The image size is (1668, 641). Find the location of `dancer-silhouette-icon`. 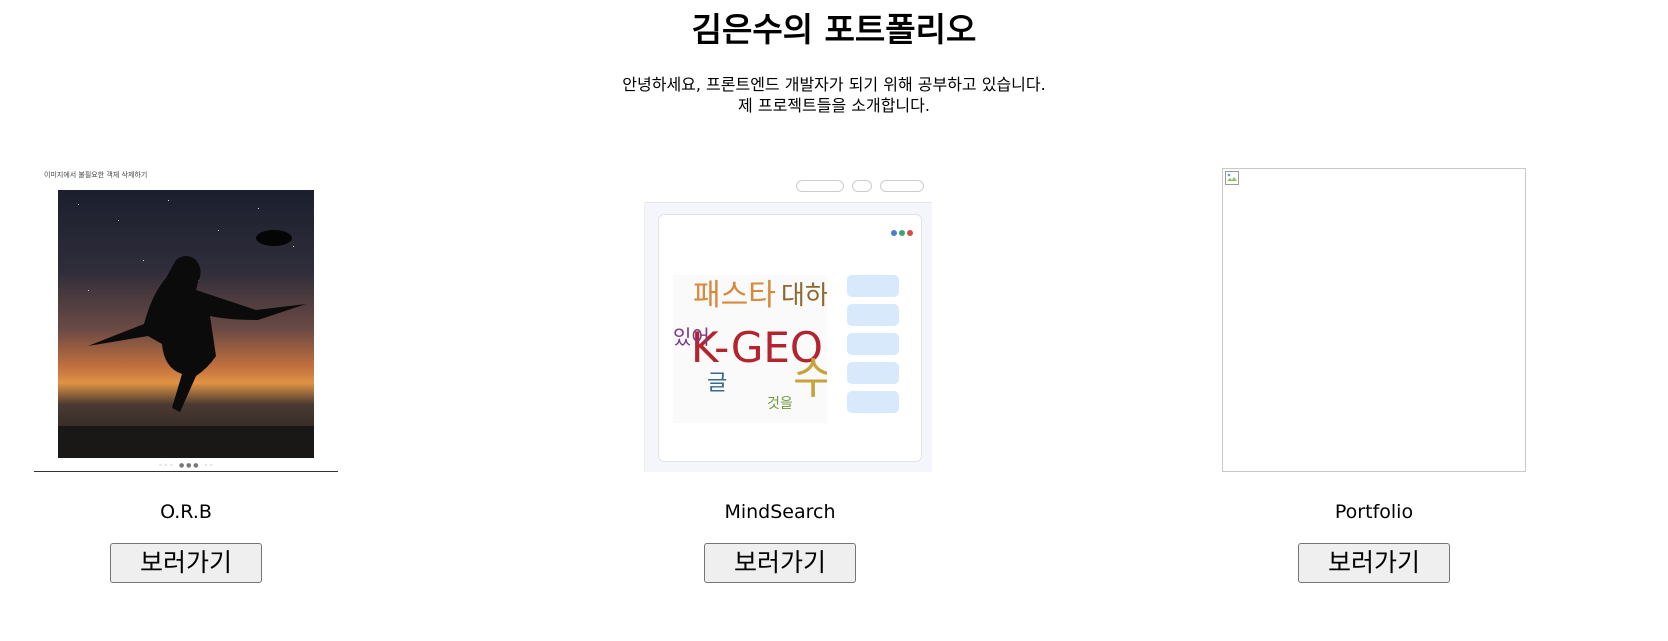

dancer-silhouette-icon is located at coordinates (186, 344).